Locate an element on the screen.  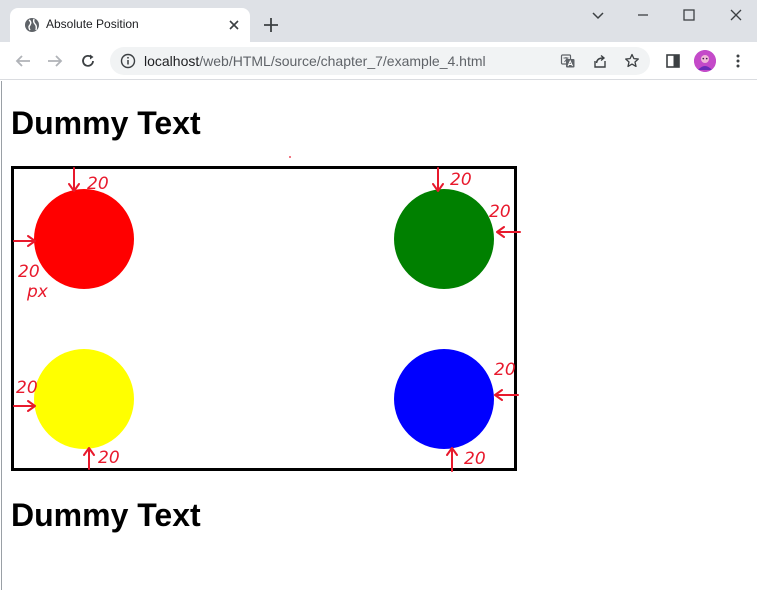
title-bar: Absolute Position is located at coordinates (378, 21).